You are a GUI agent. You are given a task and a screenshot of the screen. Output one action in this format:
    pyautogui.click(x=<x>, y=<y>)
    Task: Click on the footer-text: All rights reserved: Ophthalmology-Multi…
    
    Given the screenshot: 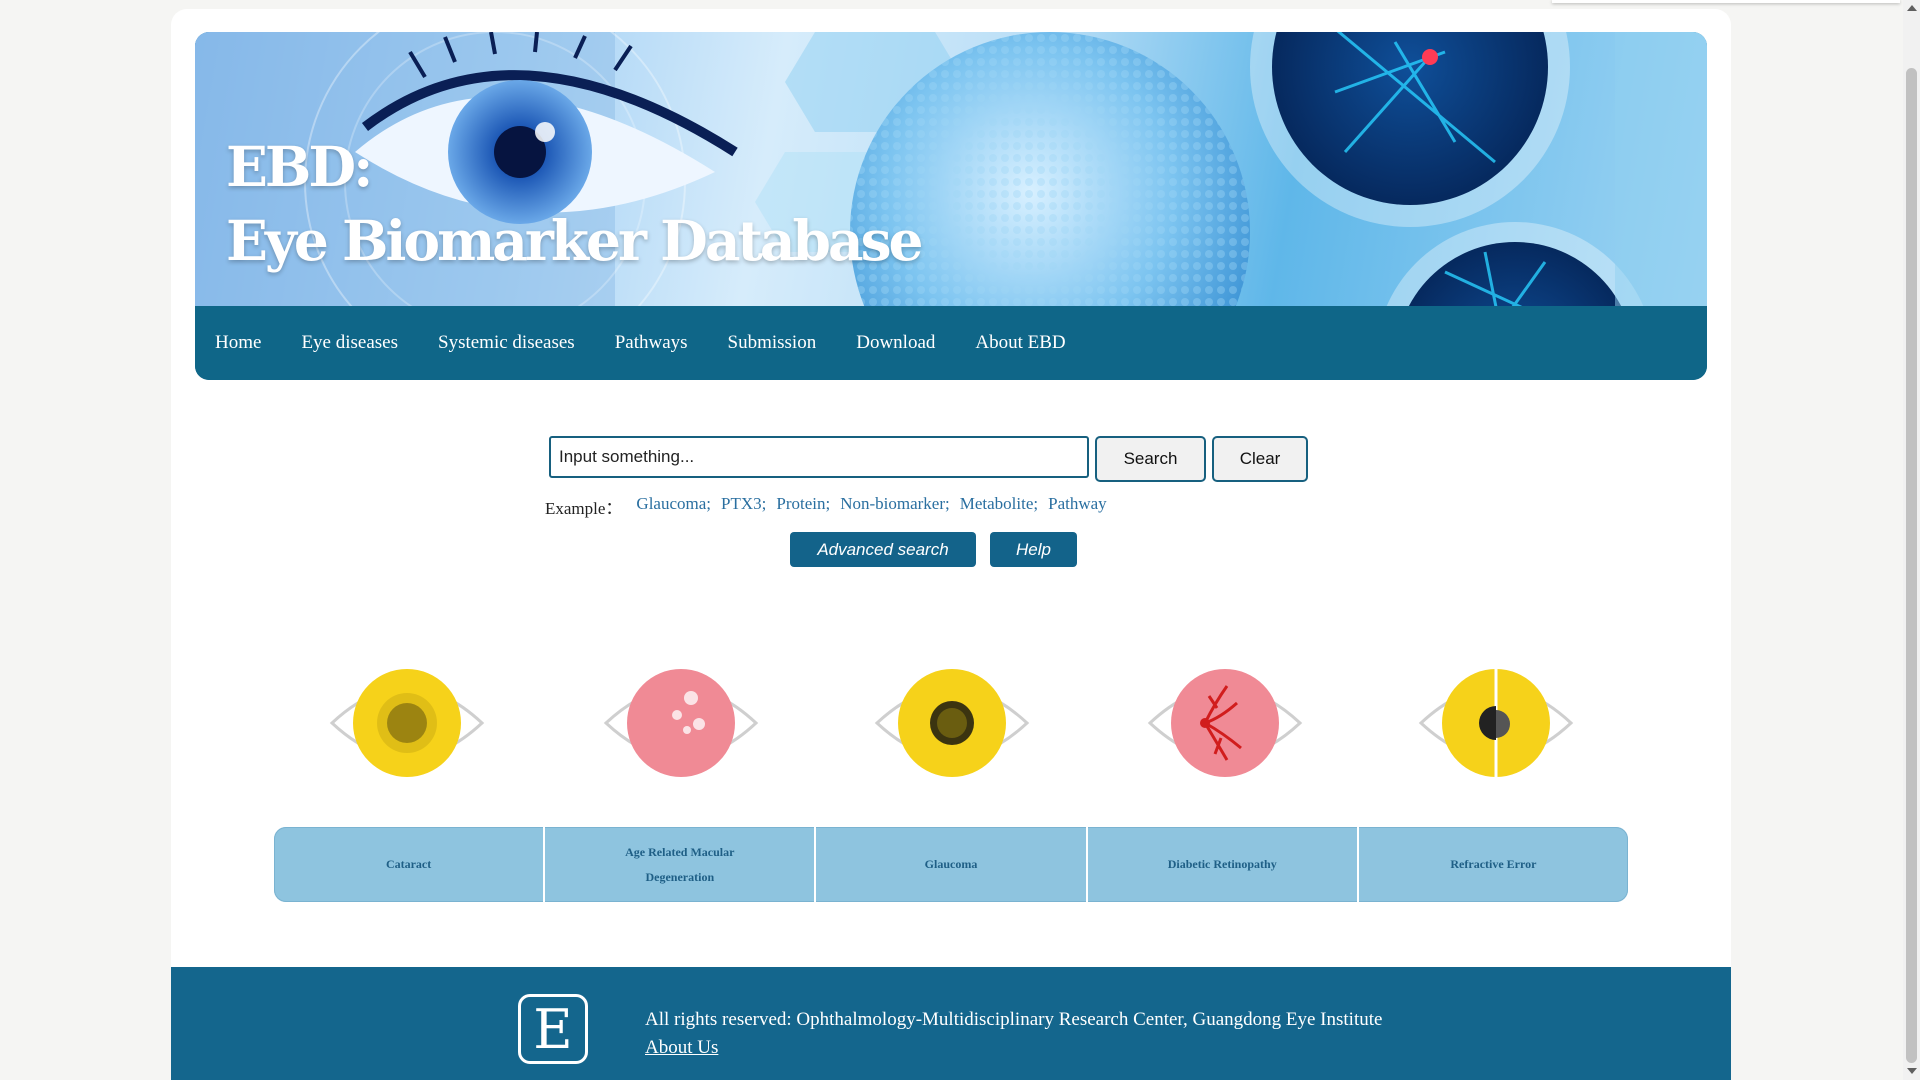 What is the action you would take?
    pyautogui.click(x=1013, y=1034)
    